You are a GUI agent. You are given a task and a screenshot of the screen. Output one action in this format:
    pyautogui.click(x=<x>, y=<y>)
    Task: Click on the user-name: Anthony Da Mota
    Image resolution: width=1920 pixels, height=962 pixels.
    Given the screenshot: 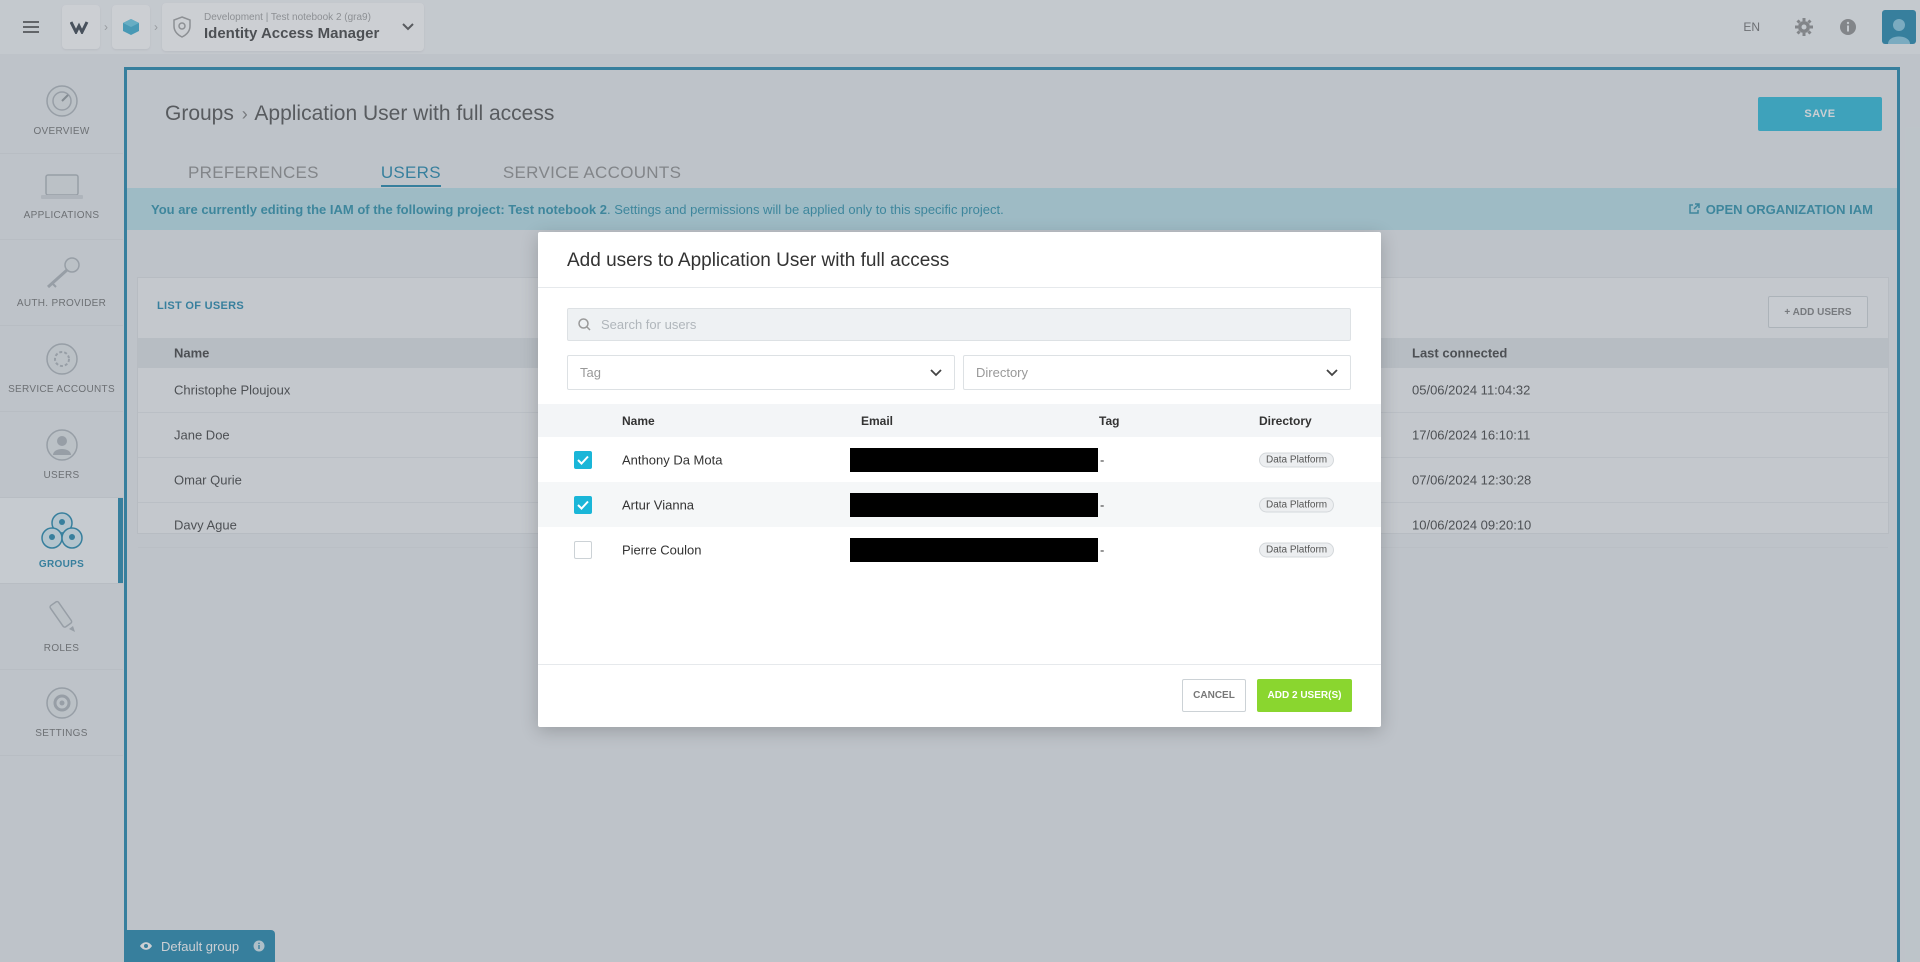 What is the action you would take?
    pyautogui.click(x=672, y=459)
    